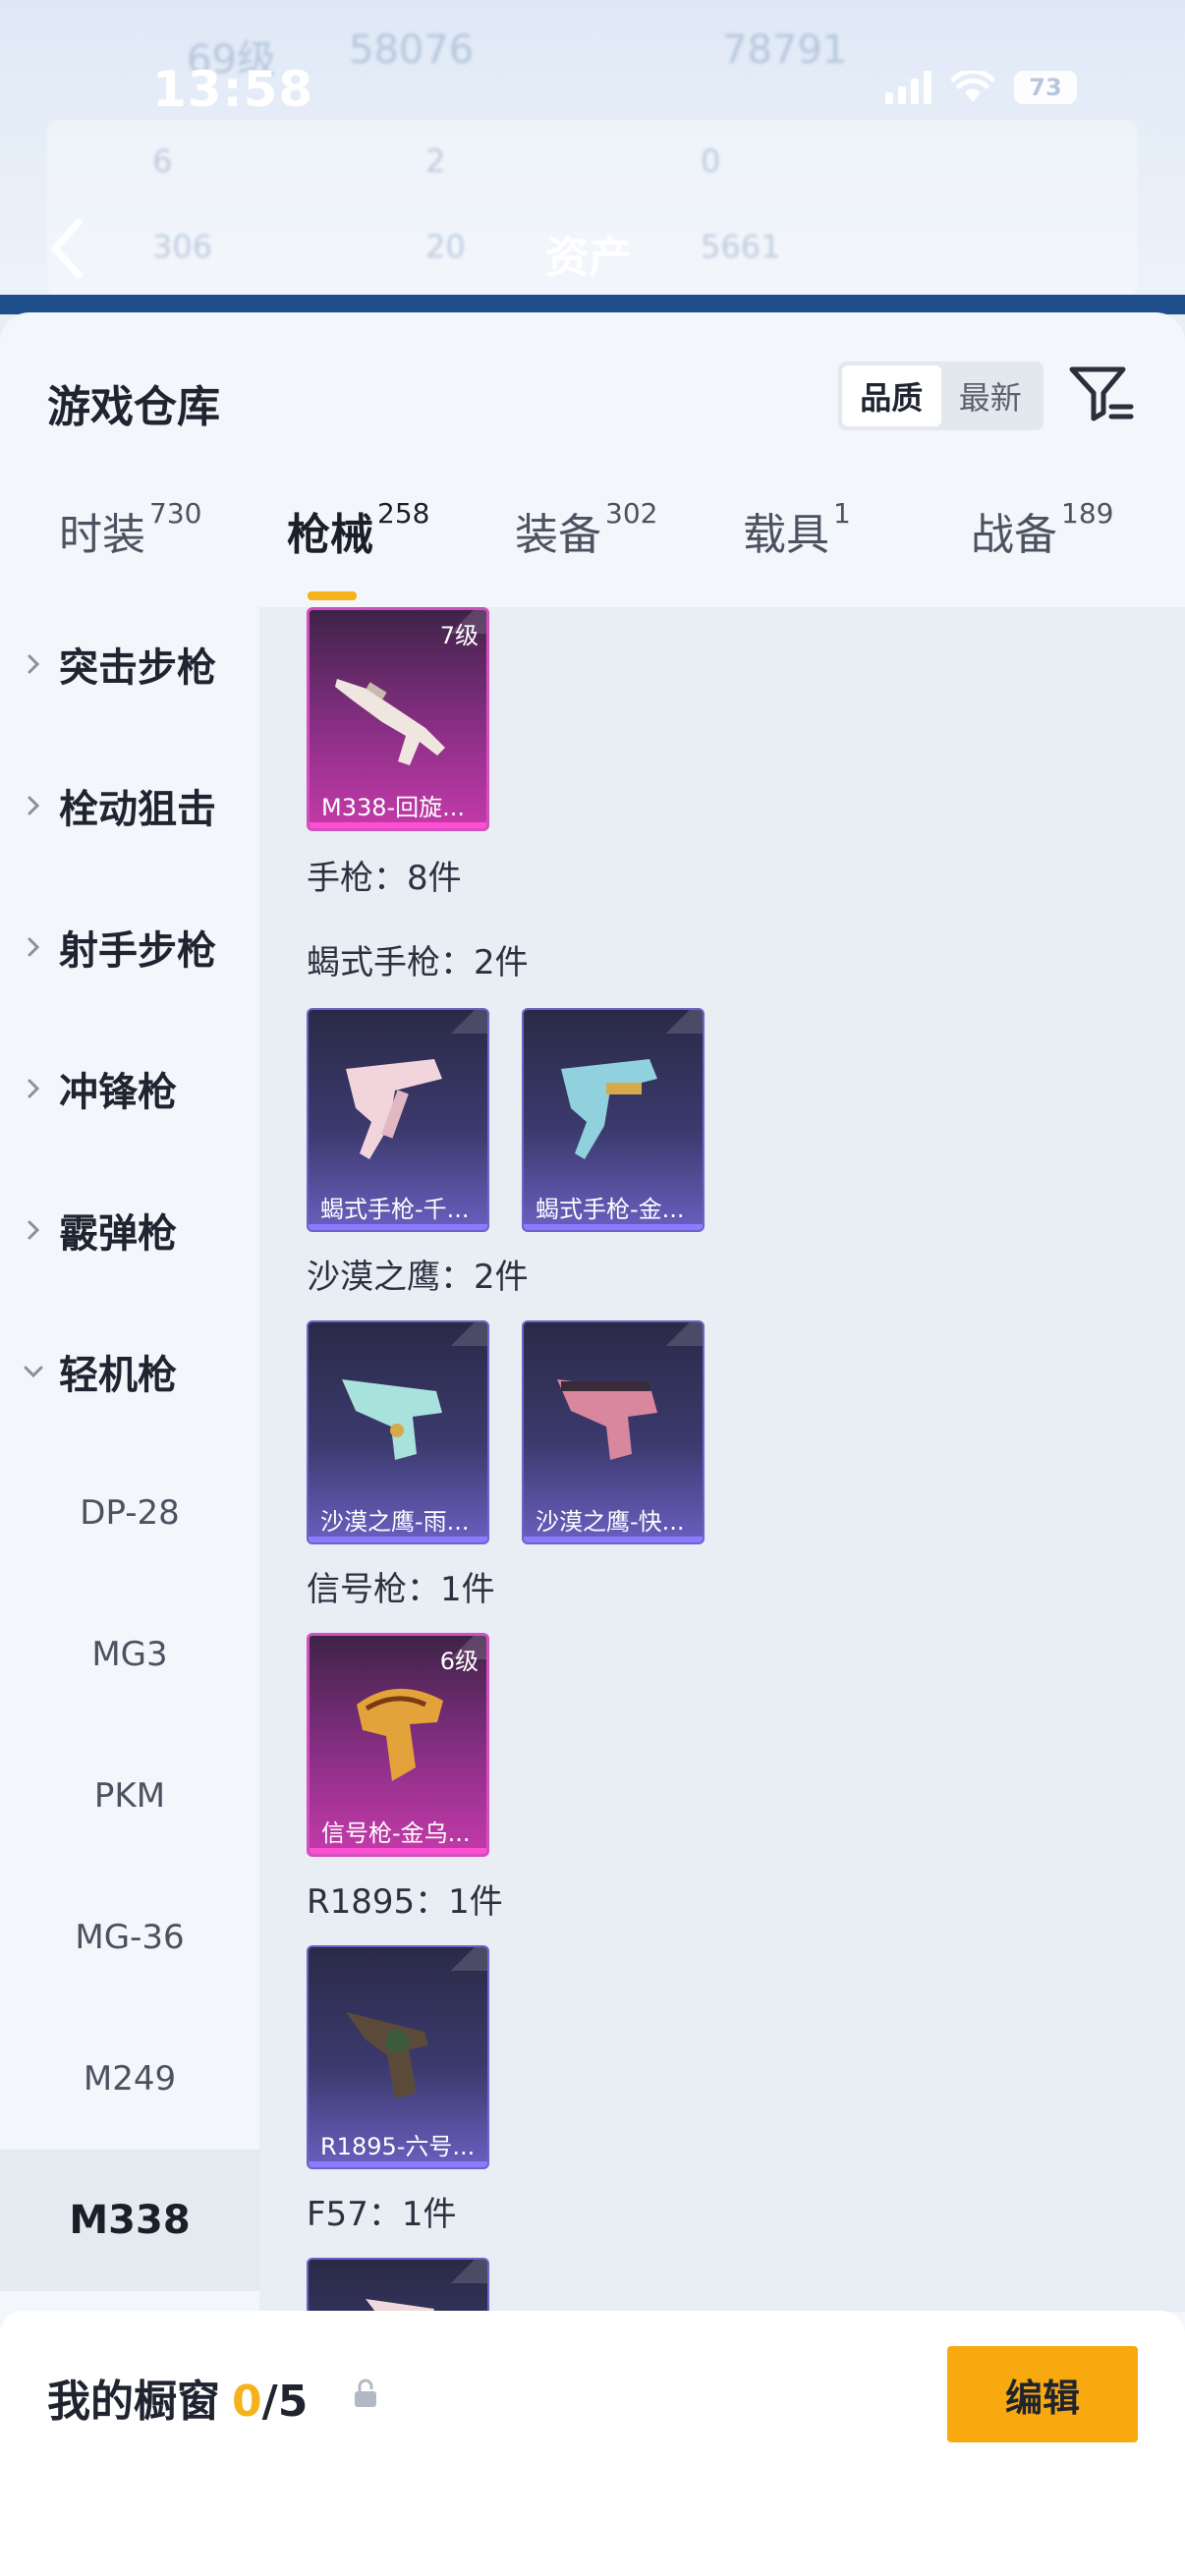 This screenshot has height=2576, width=1185. Describe the element at coordinates (366, 2393) in the screenshot. I see `lock-icon` at that location.